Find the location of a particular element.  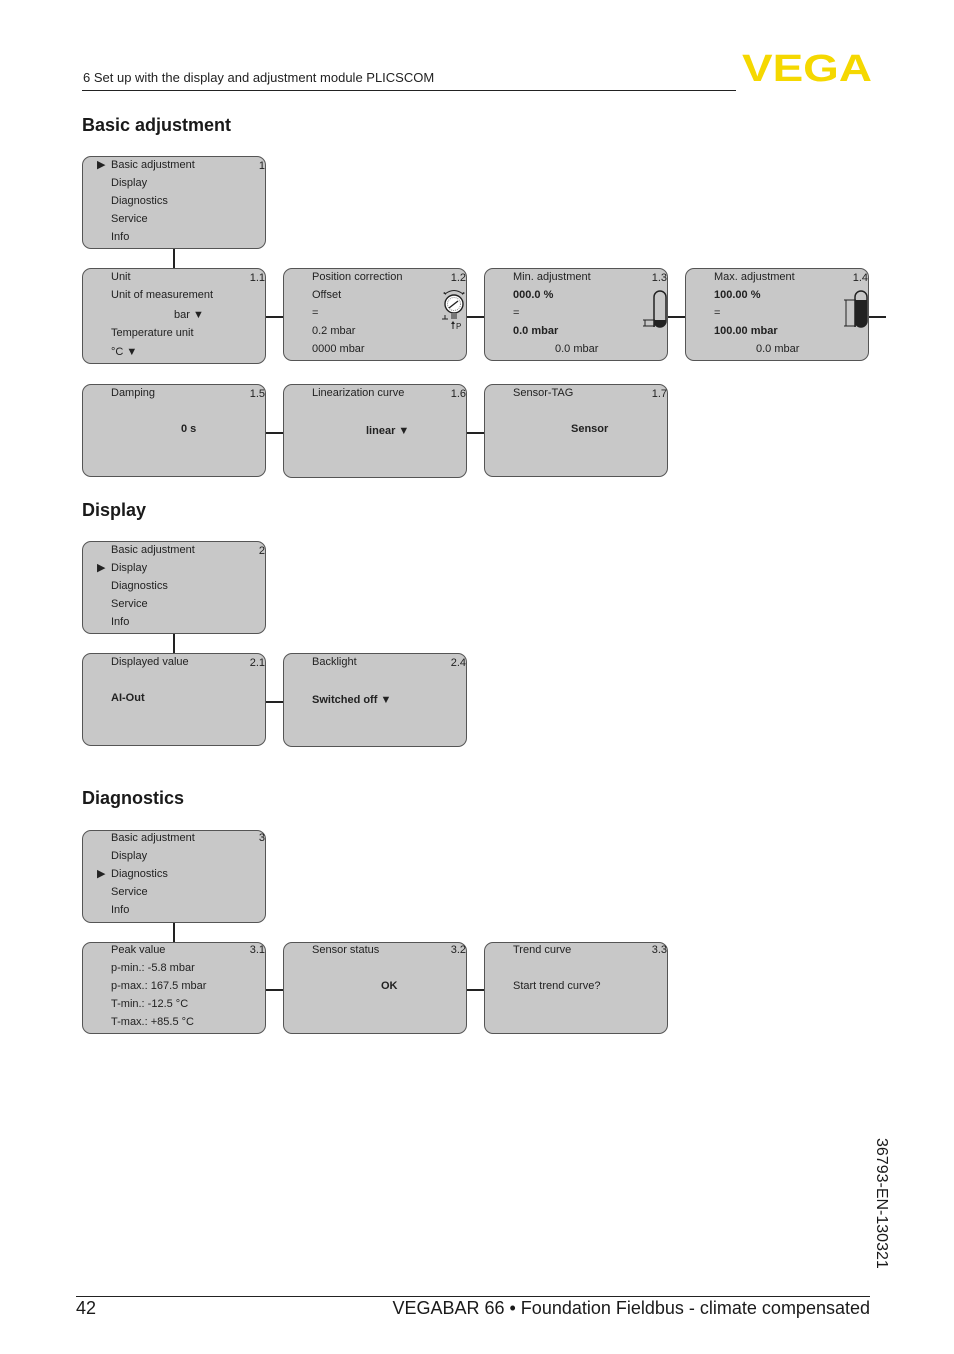

damping-value: 0 s is located at coordinates (188, 429).